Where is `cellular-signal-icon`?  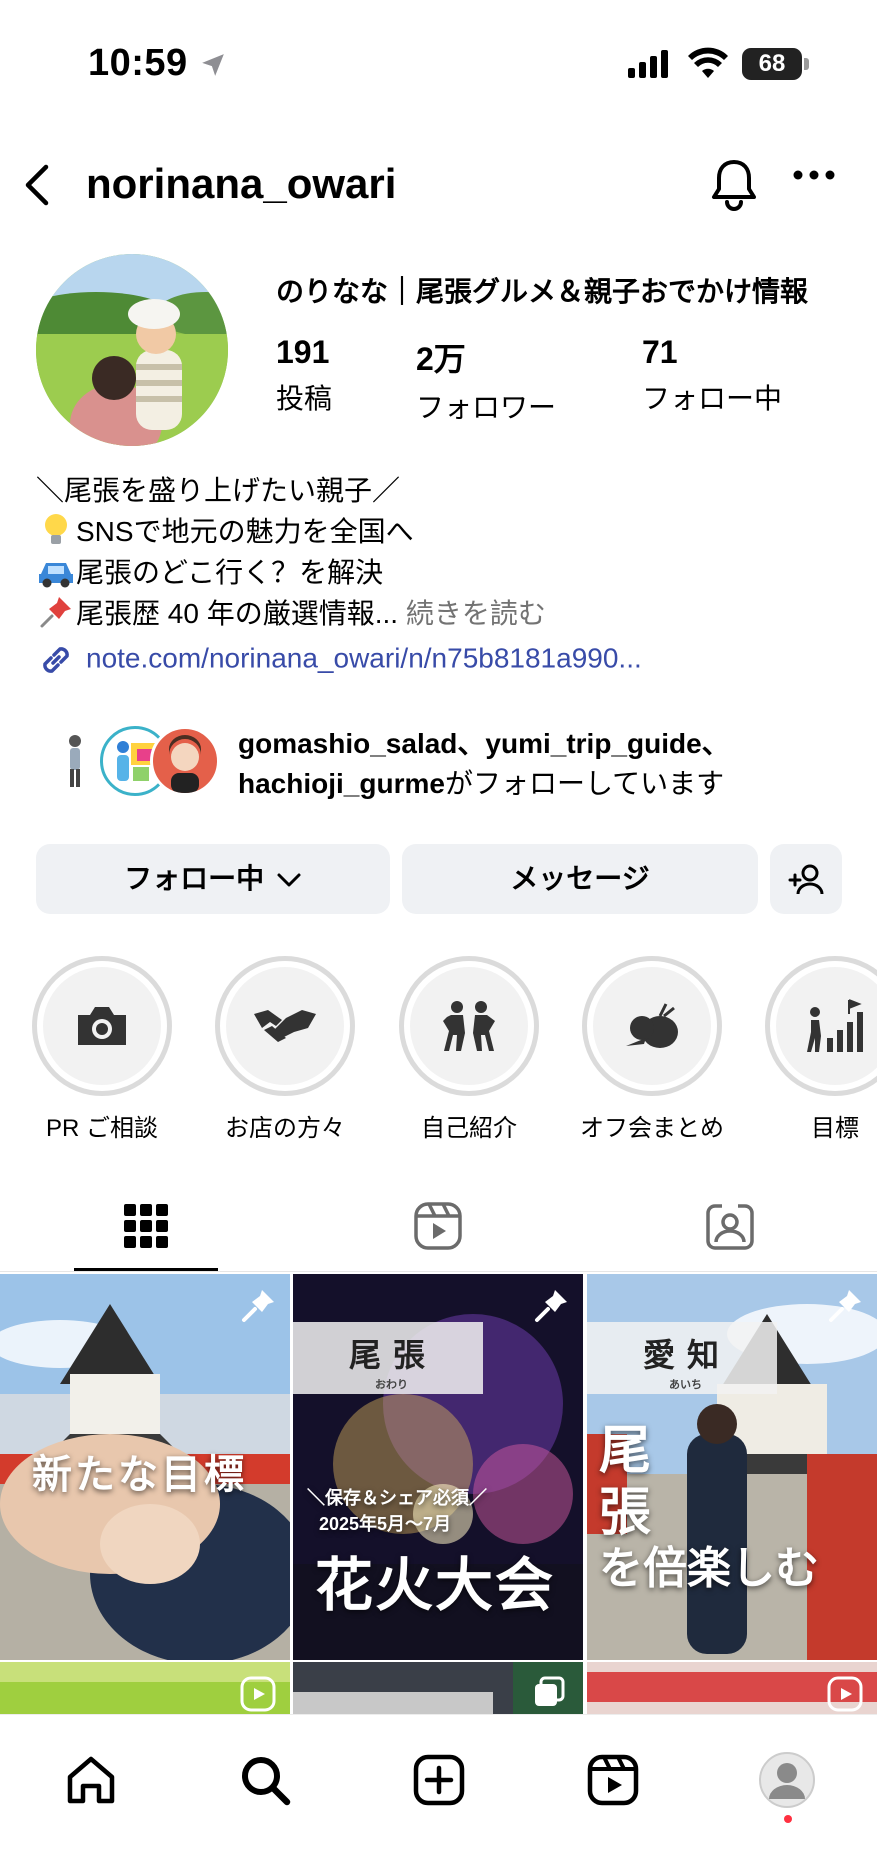
cellular-signal-icon is located at coordinates (648, 64).